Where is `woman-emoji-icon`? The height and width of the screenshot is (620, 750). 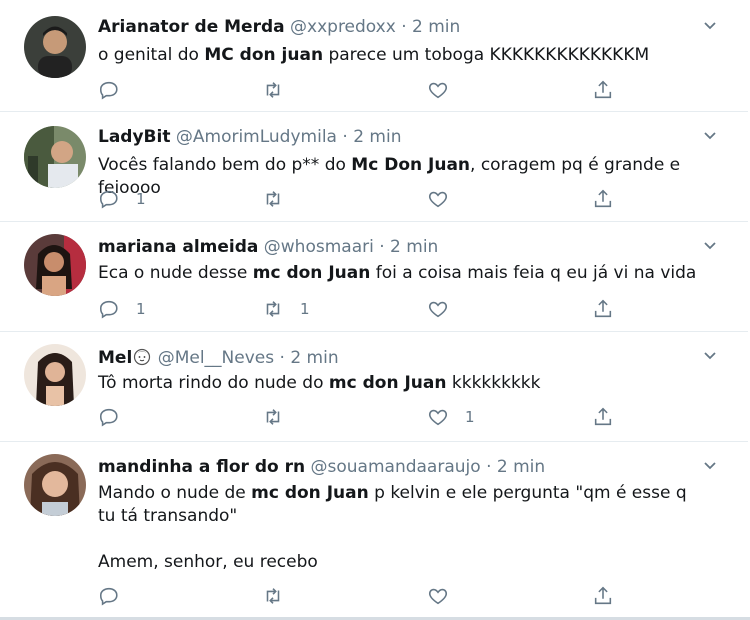
woman-emoji-icon is located at coordinates (142, 357).